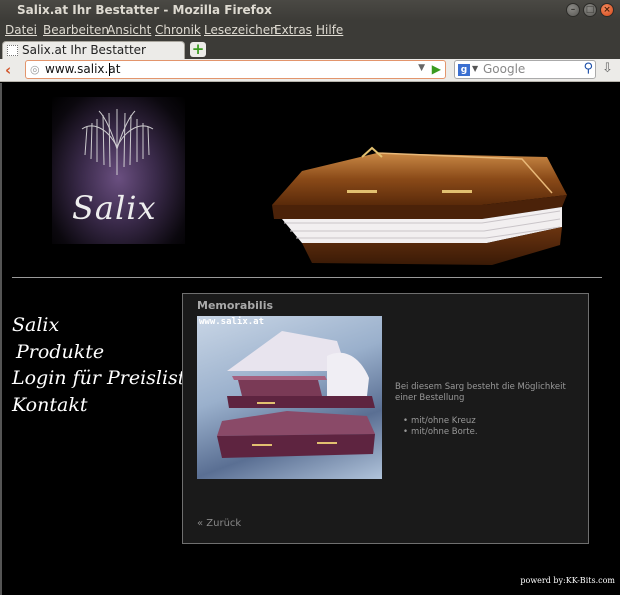 The height and width of the screenshot is (595, 620). What do you see at coordinates (573, 10) in the screenshot?
I see `minimize-icon: –` at bounding box center [573, 10].